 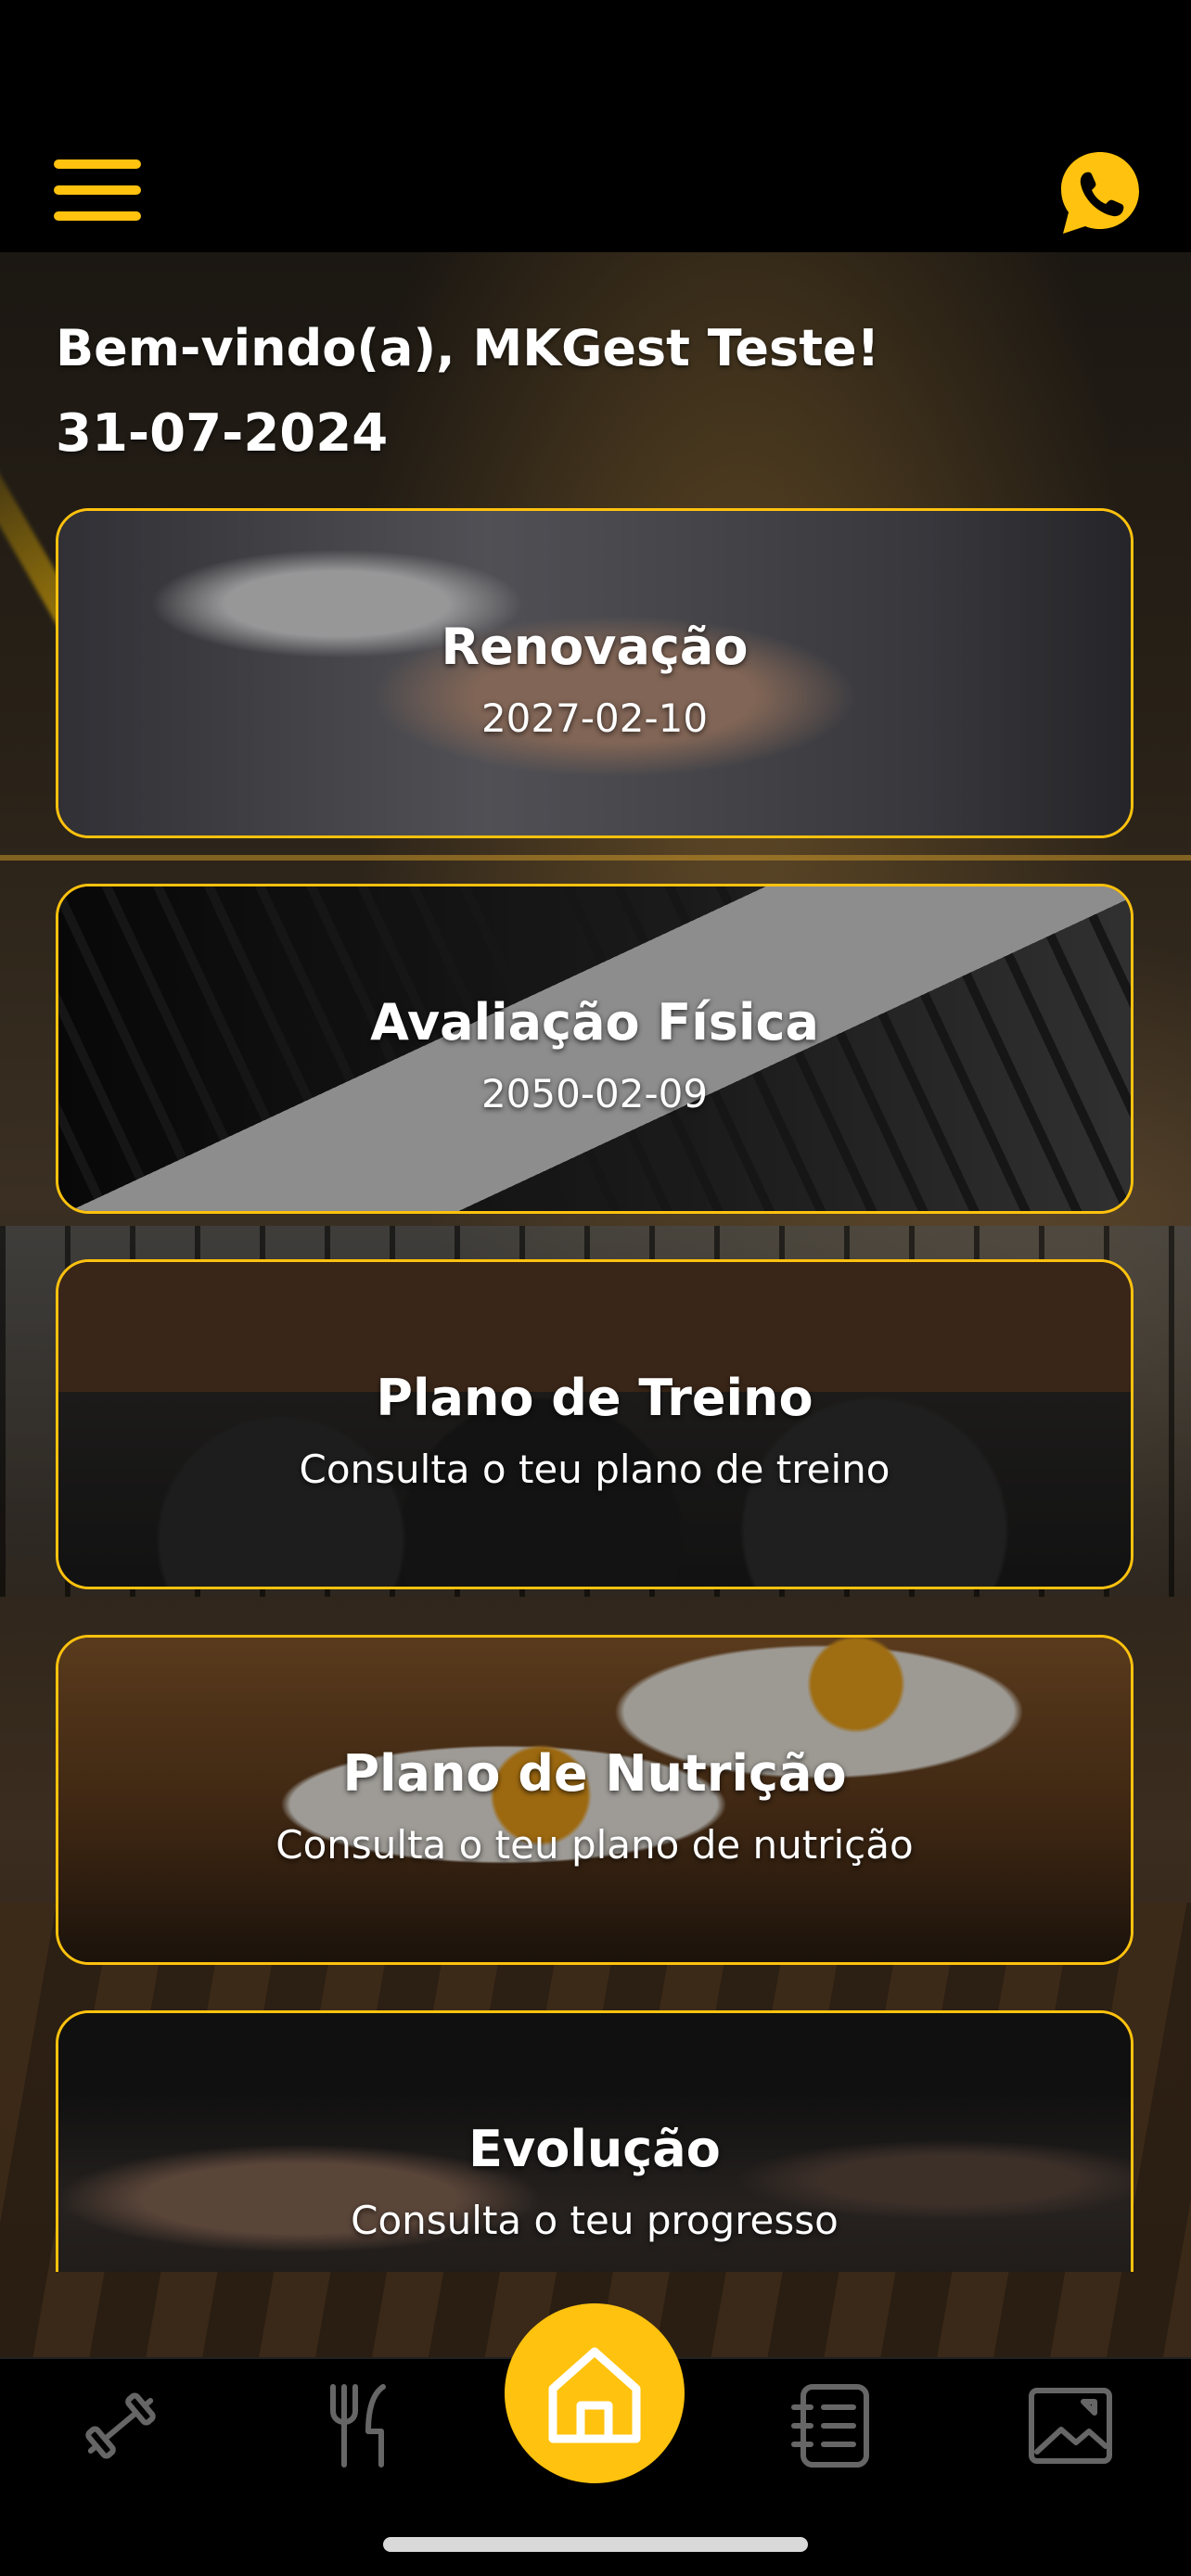 I want to click on card-renovacao: Renovação 2027-02-10, so click(x=594, y=673).